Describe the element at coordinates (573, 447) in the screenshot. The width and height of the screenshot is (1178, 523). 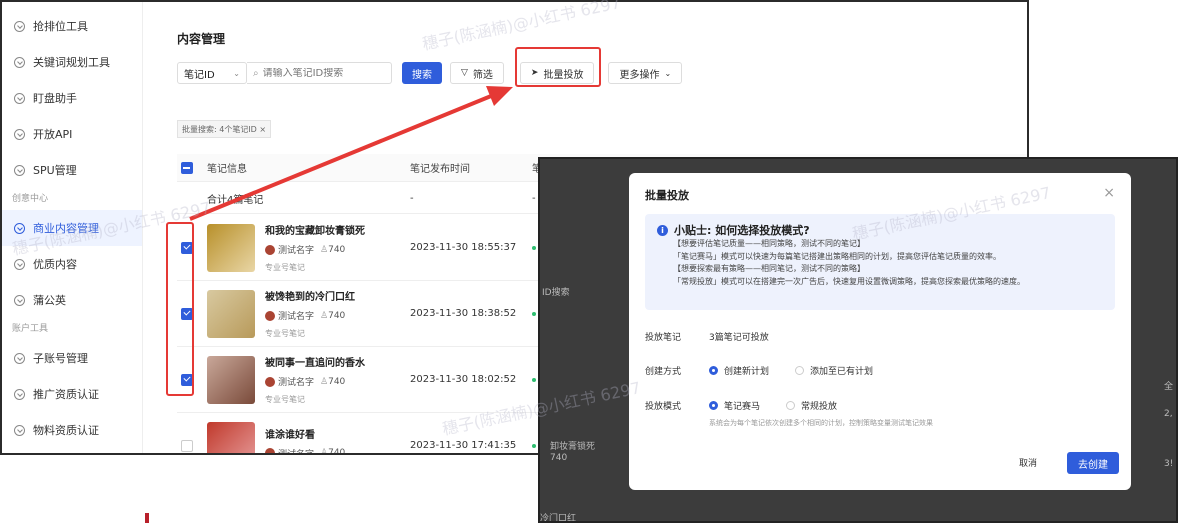
I see `behind-text-2: 卸妆膏锁死` at that location.